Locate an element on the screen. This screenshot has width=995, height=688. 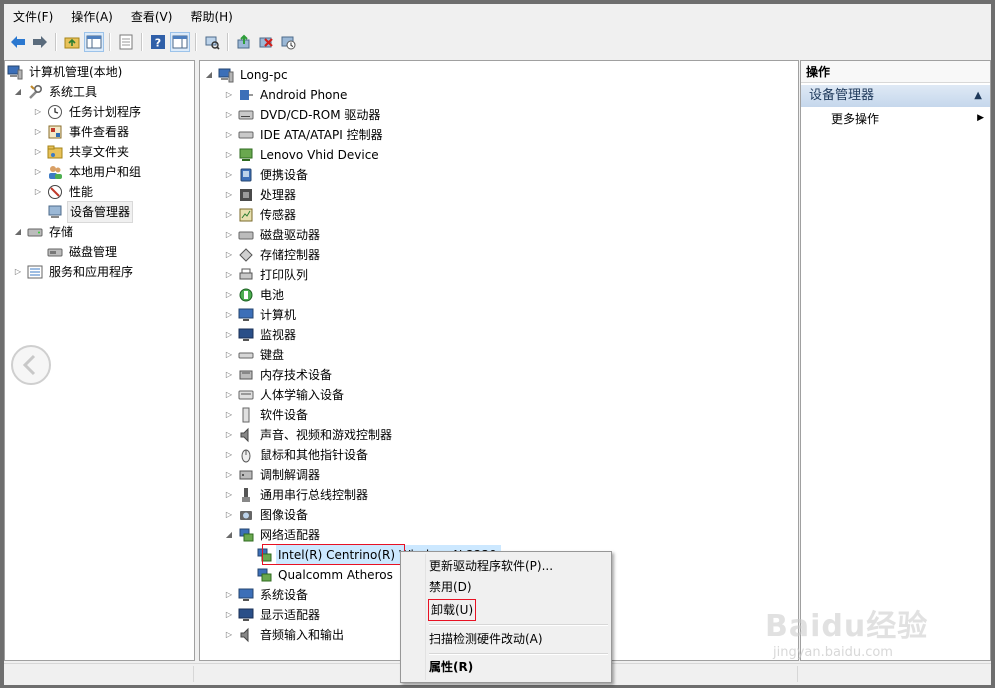
update-driver-icon is located at coordinates (244, 42).